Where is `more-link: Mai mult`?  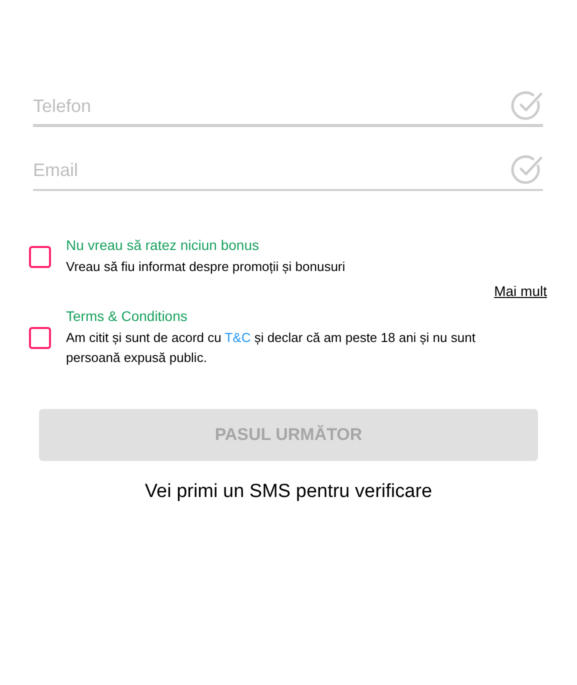
more-link: Mai mult is located at coordinates (520, 291).